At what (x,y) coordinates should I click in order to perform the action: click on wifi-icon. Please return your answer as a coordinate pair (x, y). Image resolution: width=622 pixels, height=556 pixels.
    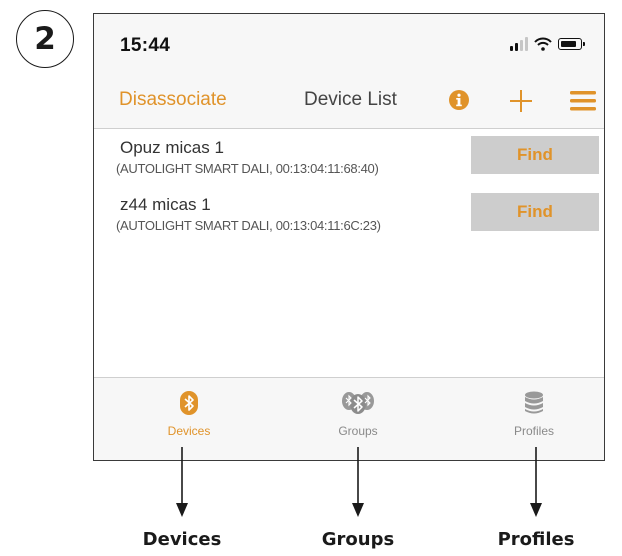
    Looking at the image, I should click on (543, 44).